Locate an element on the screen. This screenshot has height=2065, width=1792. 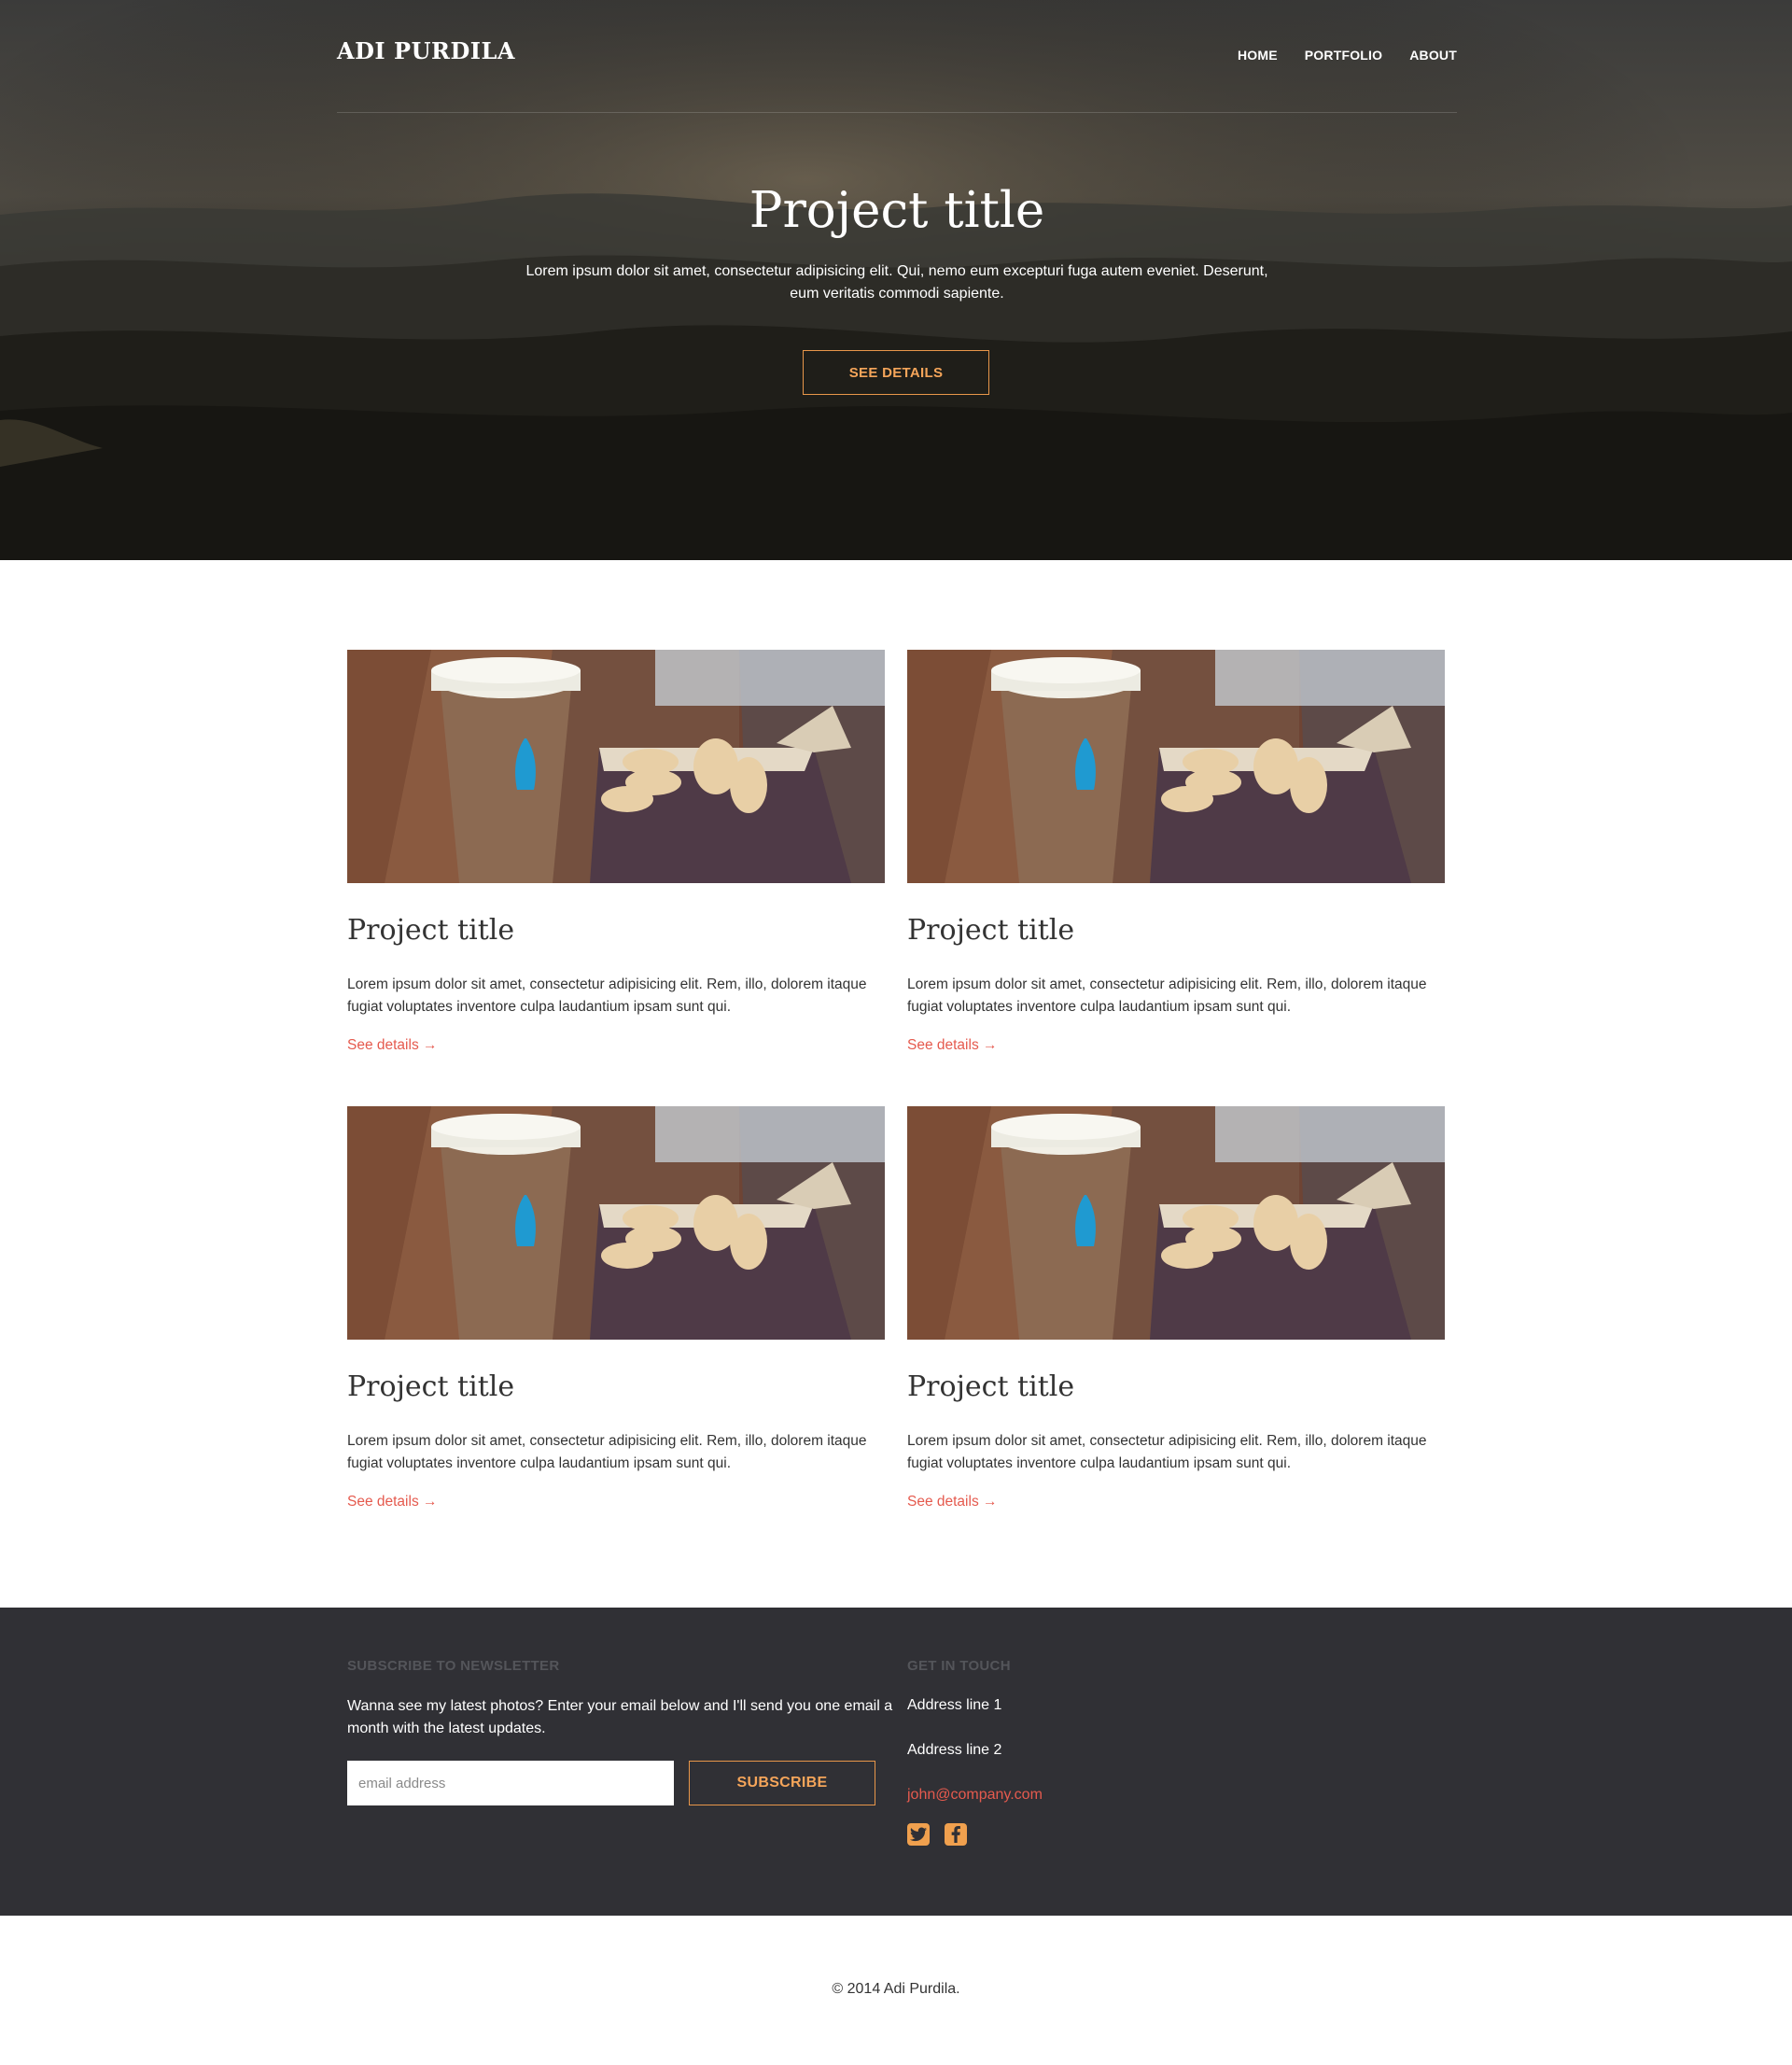
subscribe-button: SUBSCRIBE is located at coordinates (782, 1783).